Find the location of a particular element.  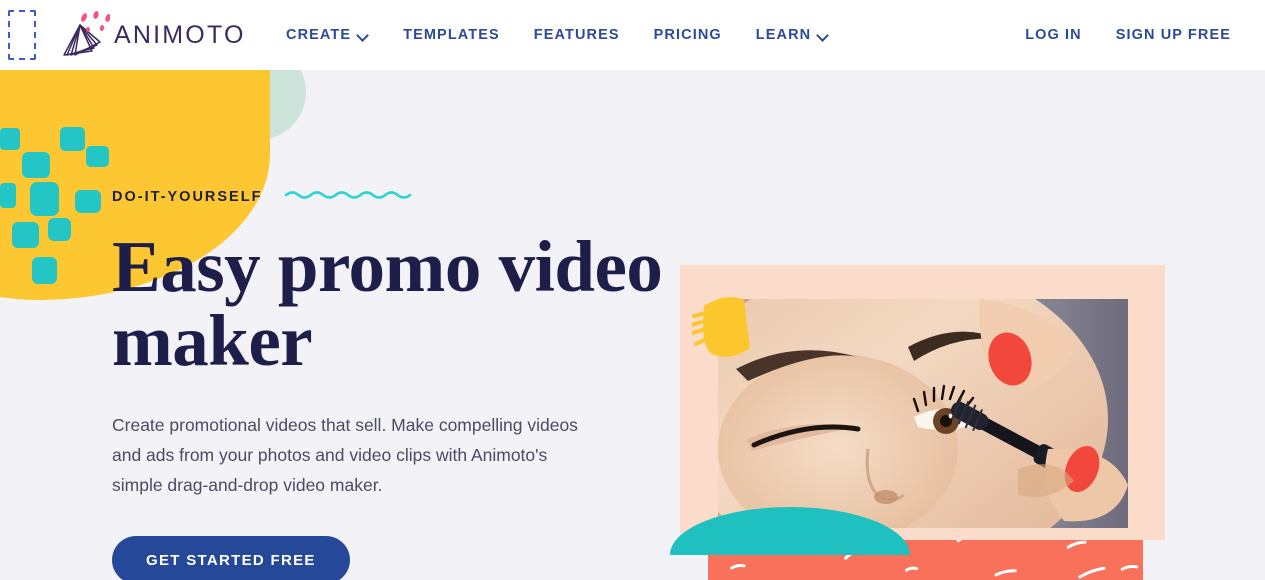

animoto-fan-logo-icon is located at coordinates (89, 35).